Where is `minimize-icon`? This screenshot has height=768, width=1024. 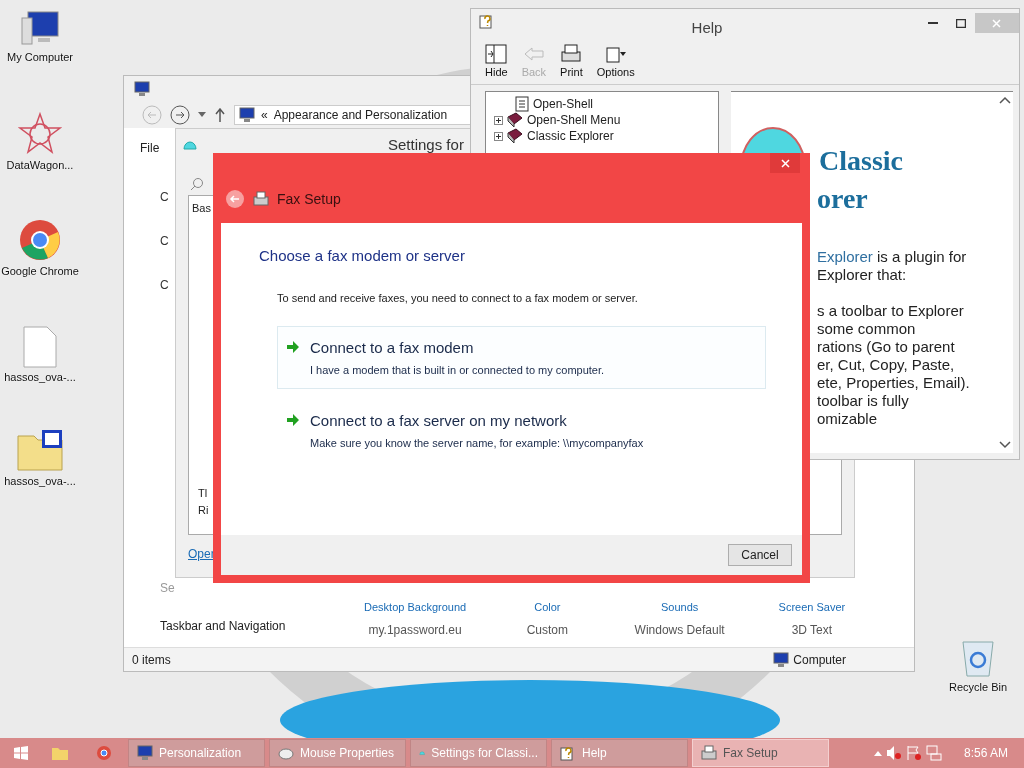 minimize-icon is located at coordinates (933, 23).